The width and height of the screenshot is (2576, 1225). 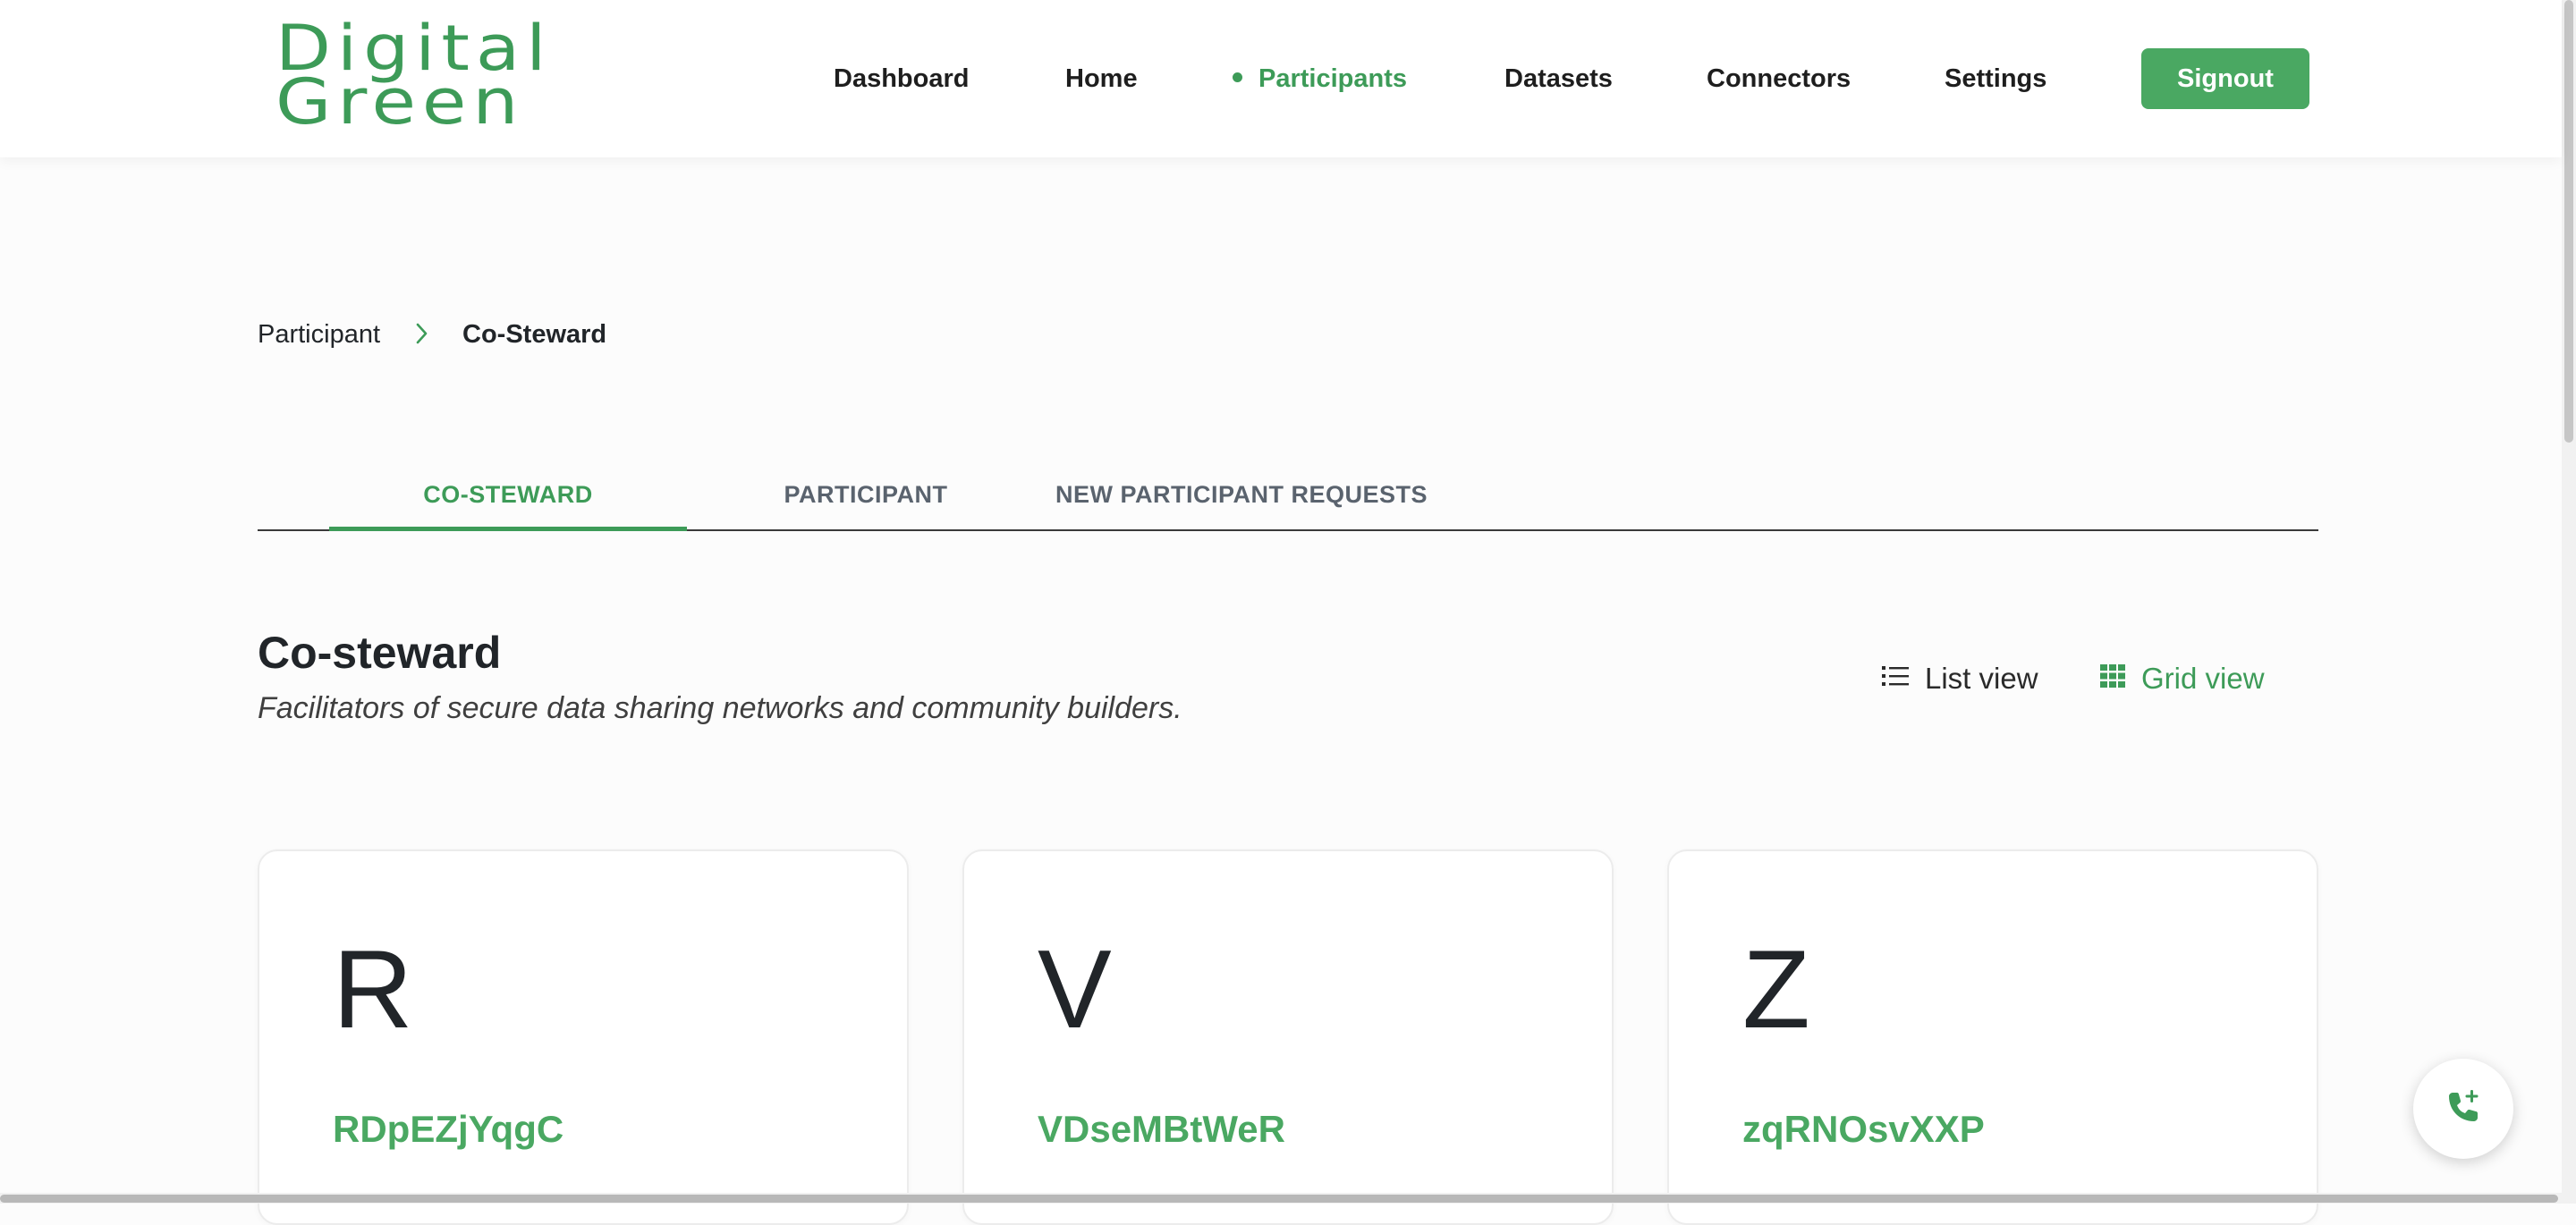 What do you see at coordinates (866, 501) in the screenshot?
I see `tab-participant: PARTICIPANT` at bounding box center [866, 501].